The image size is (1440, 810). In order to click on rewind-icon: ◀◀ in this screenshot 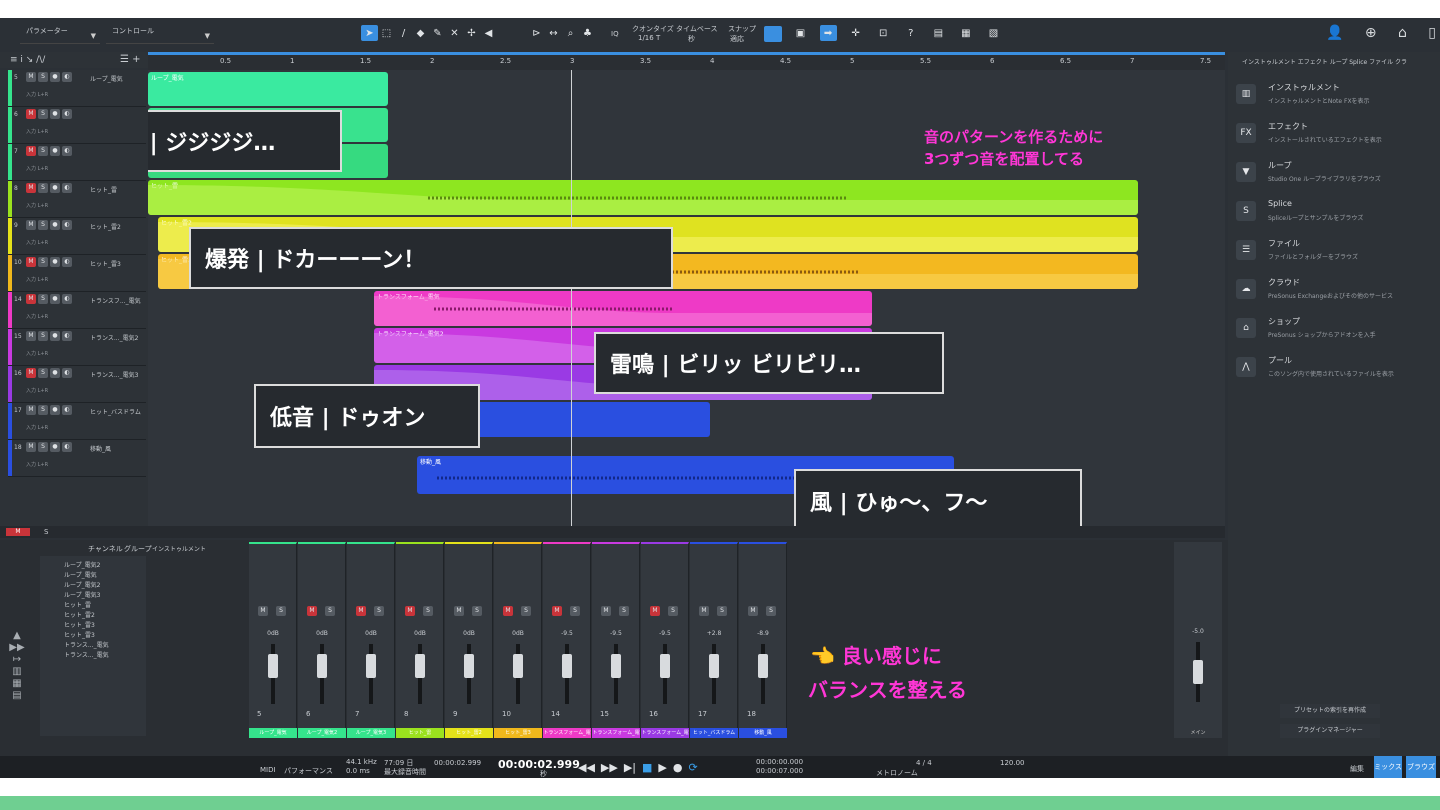, I will do `click(586, 767)`.